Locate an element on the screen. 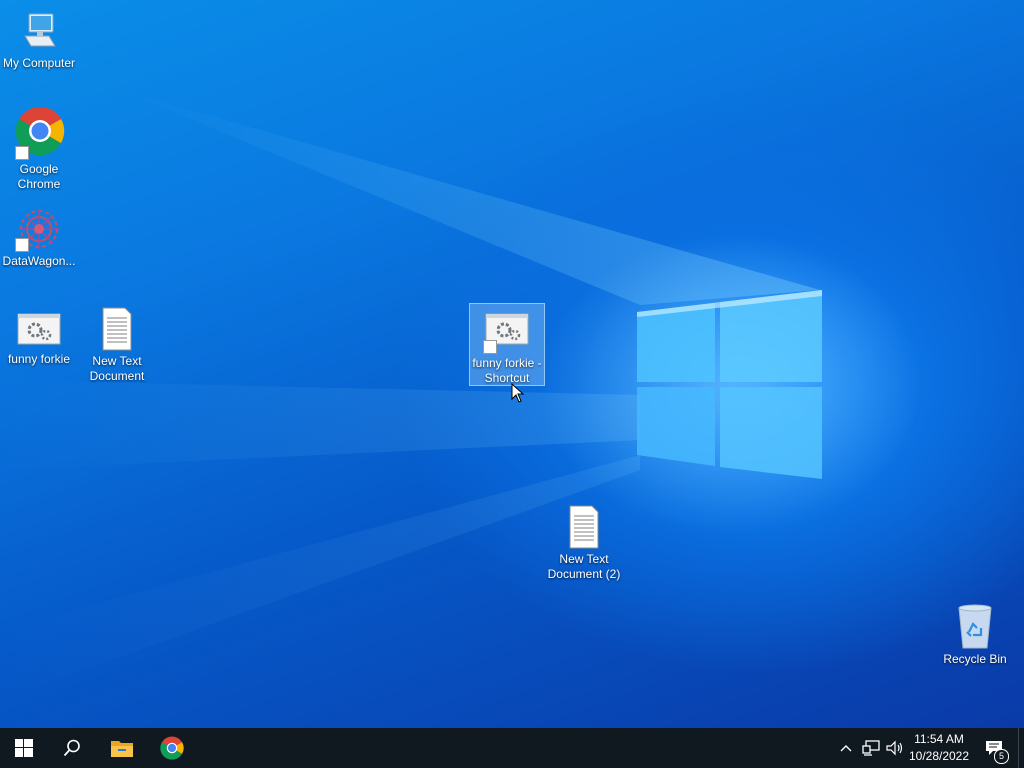 The image size is (1024, 768). search-button is located at coordinates (72, 748).